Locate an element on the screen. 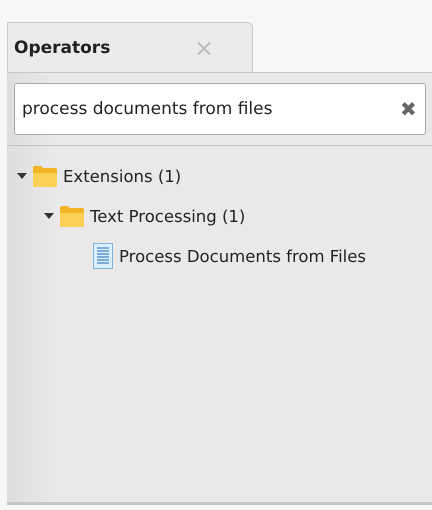 The image size is (432, 510). document-icon is located at coordinates (103, 256).